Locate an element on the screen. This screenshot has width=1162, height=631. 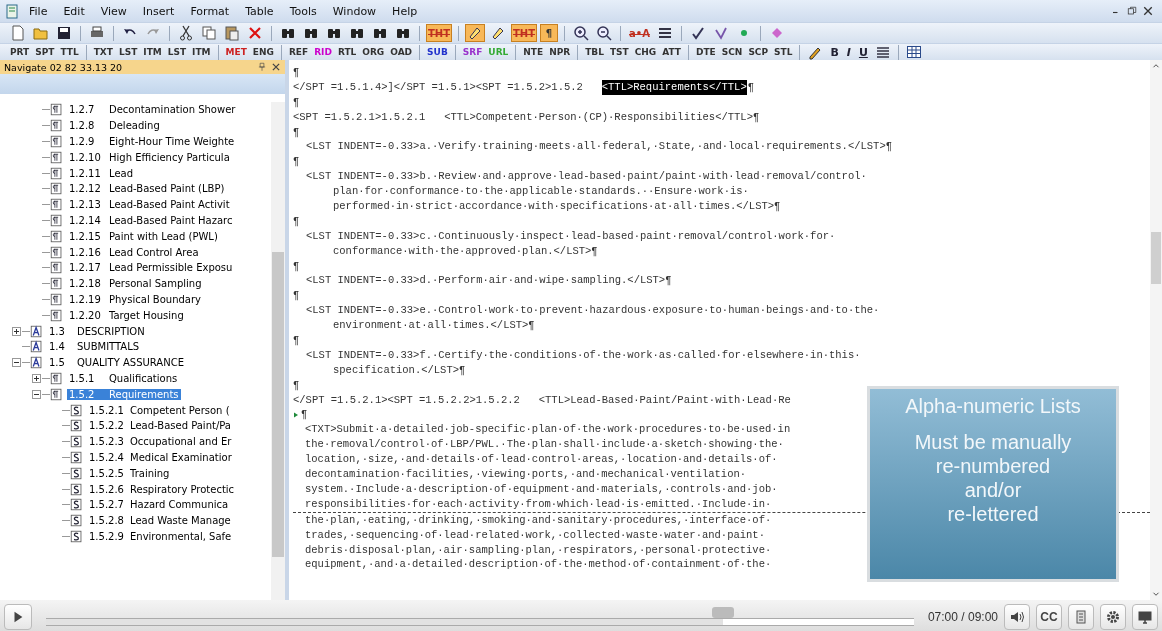
check-icon is located at coordinates (720, 33).